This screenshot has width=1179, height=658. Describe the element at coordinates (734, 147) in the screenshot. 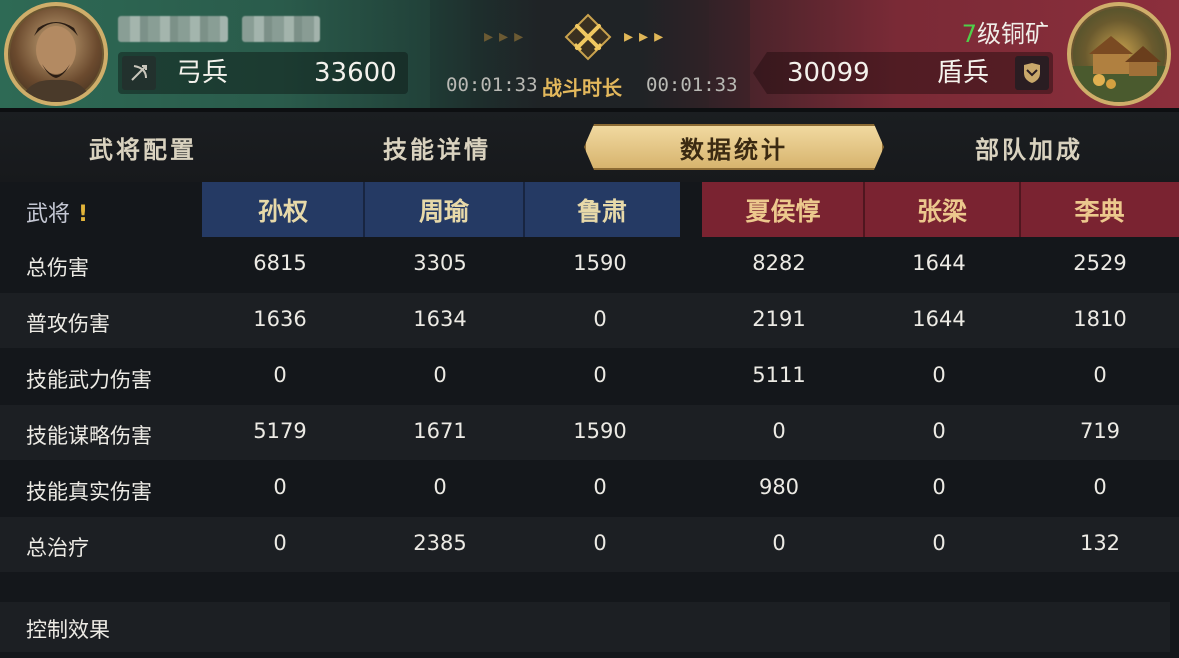

I see `tab-data-stats: 数据统计` at that location.